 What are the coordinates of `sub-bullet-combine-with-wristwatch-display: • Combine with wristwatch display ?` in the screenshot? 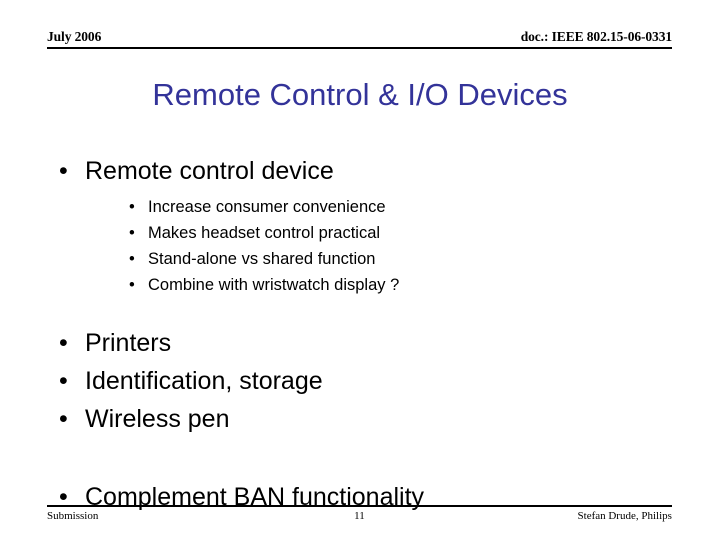 It's located at (359, 285).